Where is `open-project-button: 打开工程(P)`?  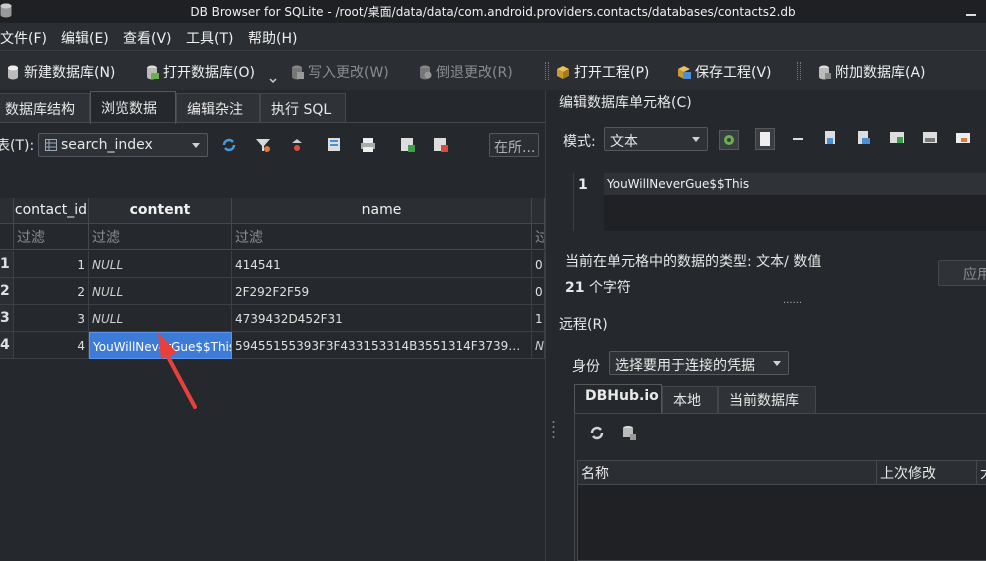
open-project-button: 打开工程(P) is located at coordinates (603, 72).